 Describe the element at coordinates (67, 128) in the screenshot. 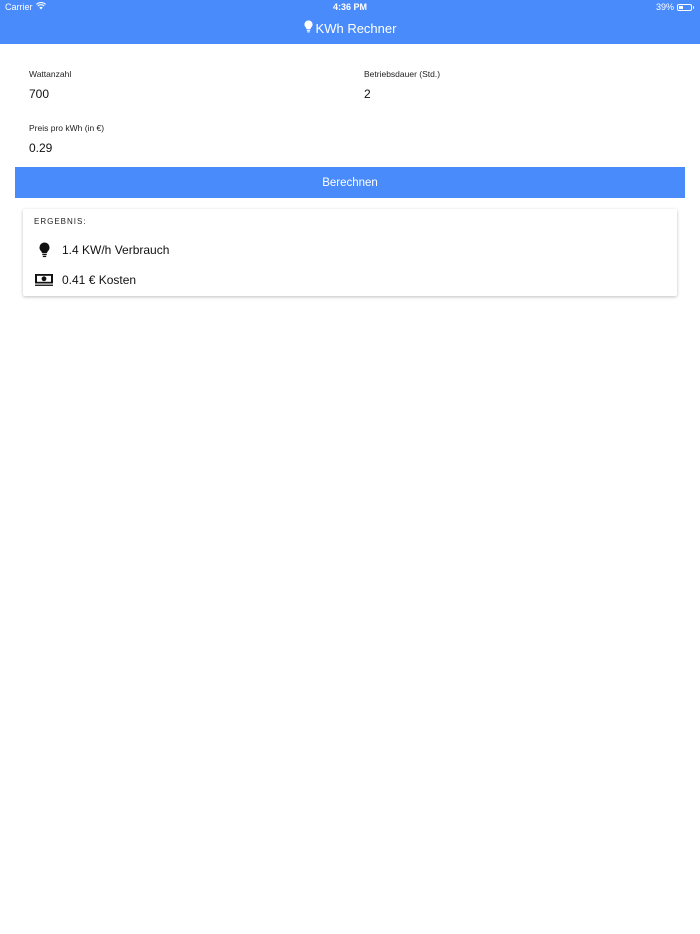

I see `price-label: Preis pro kWh (in €)` at that location.